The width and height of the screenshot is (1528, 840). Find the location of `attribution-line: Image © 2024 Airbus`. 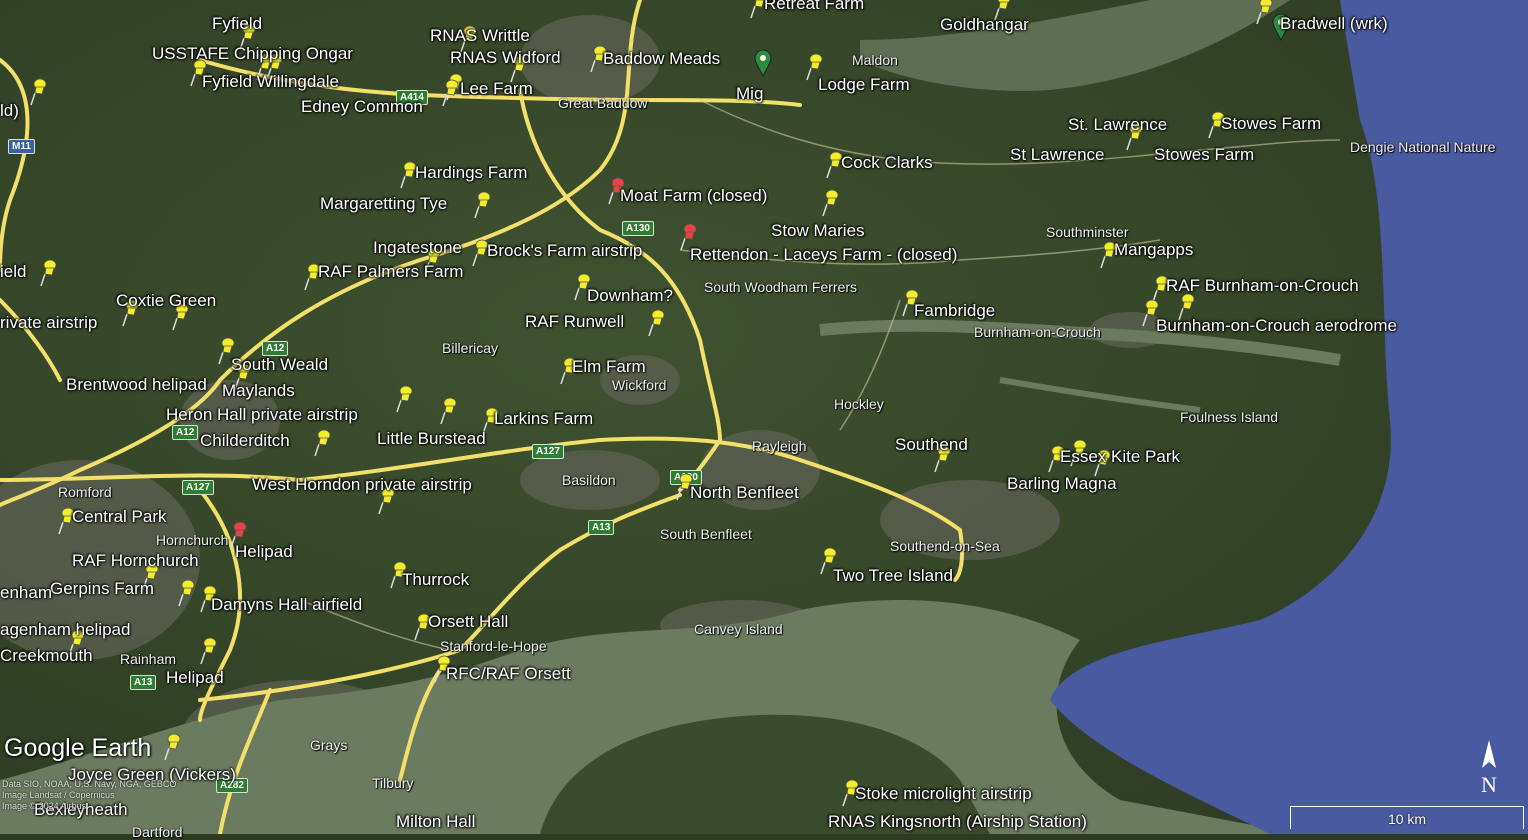

attribution-line: Image © 2024 Airbus is located at coordinates (44, 806).